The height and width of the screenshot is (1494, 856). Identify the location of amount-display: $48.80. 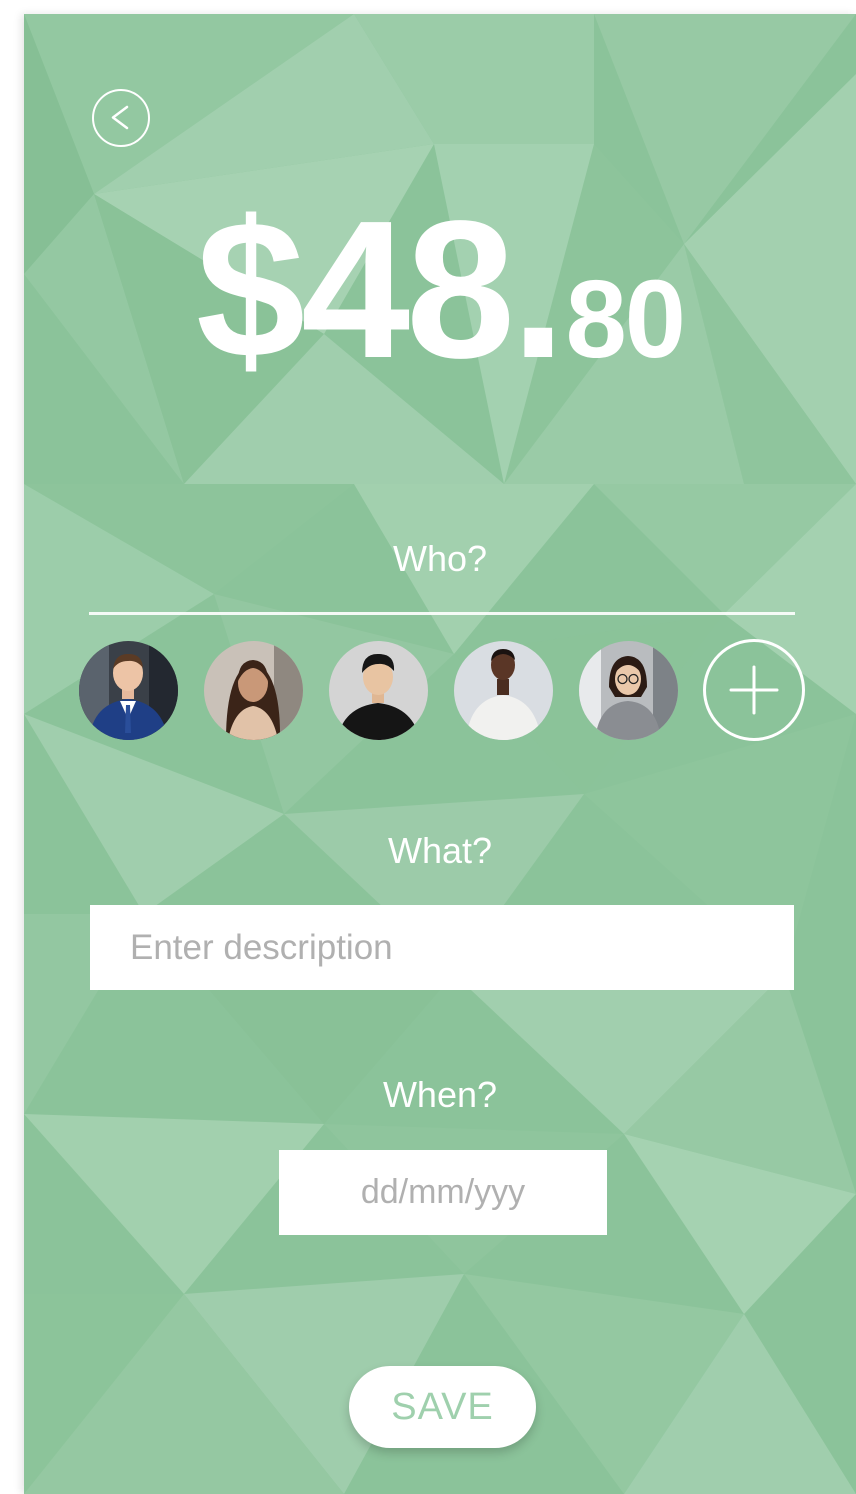
(440, 290).